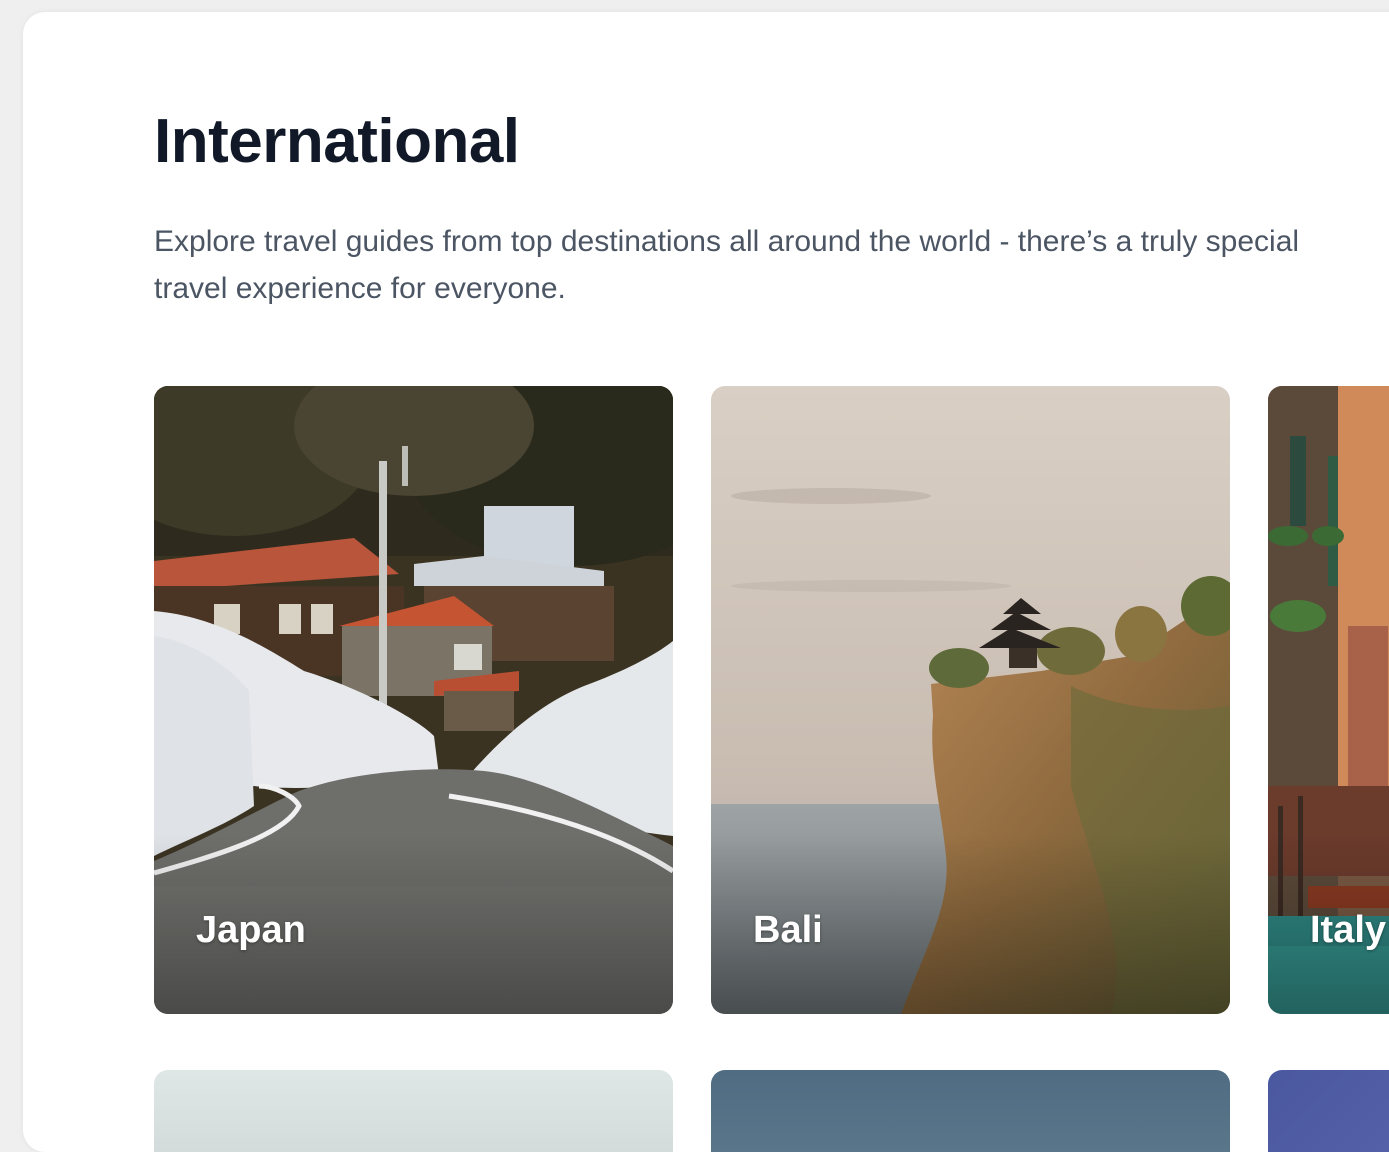 The image size is (1389, 1152). Describe the element at coordinates (337, 141) in the screenshot. I see `section-title: International` at that location.